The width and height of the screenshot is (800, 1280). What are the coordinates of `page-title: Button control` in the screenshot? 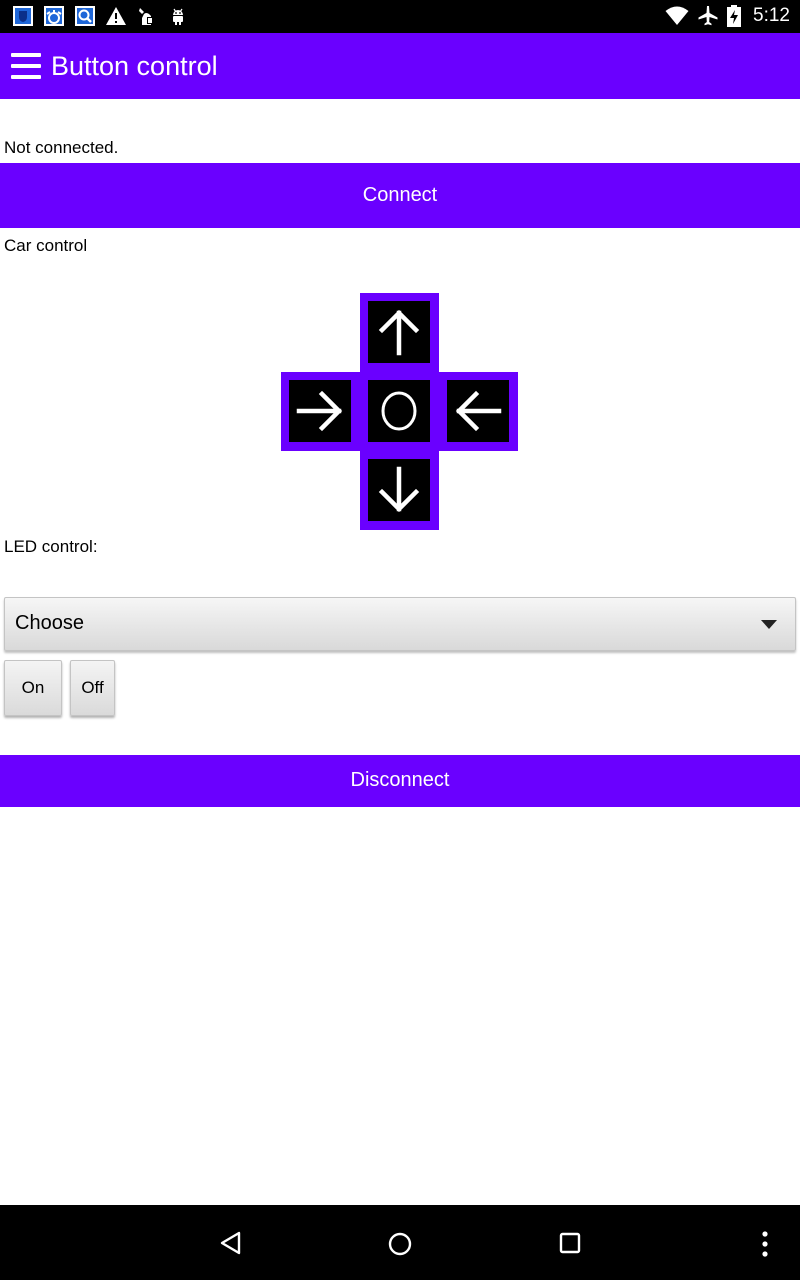 It's located at (134, 66).